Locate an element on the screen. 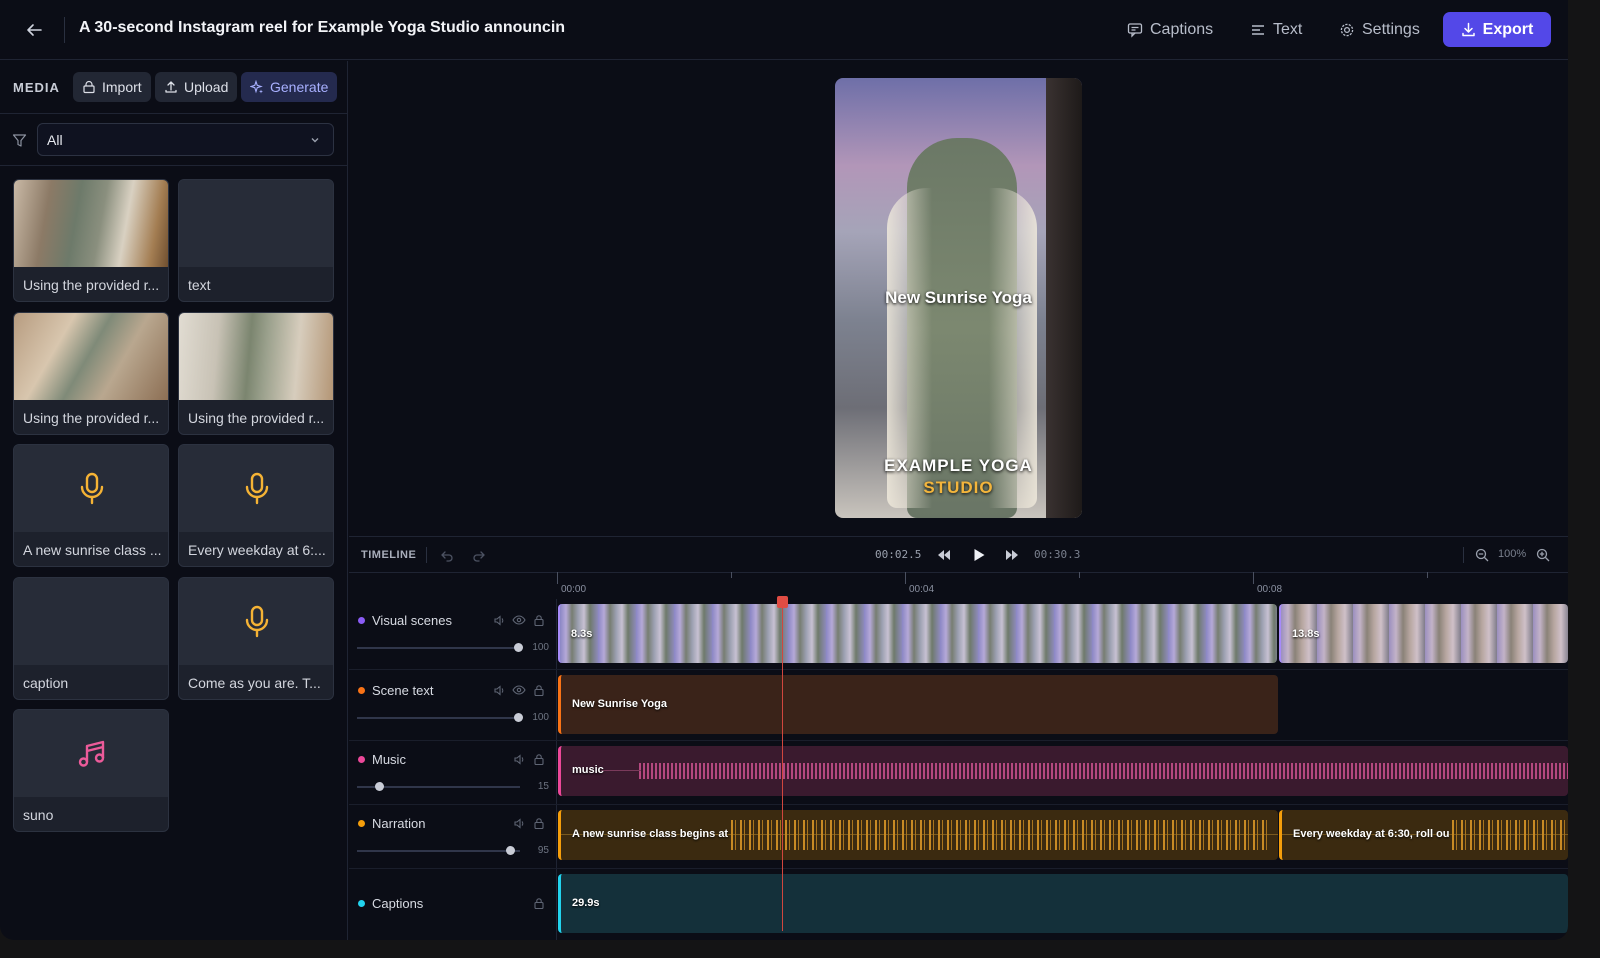  playhead-handle is located at coordinates (782, 602).